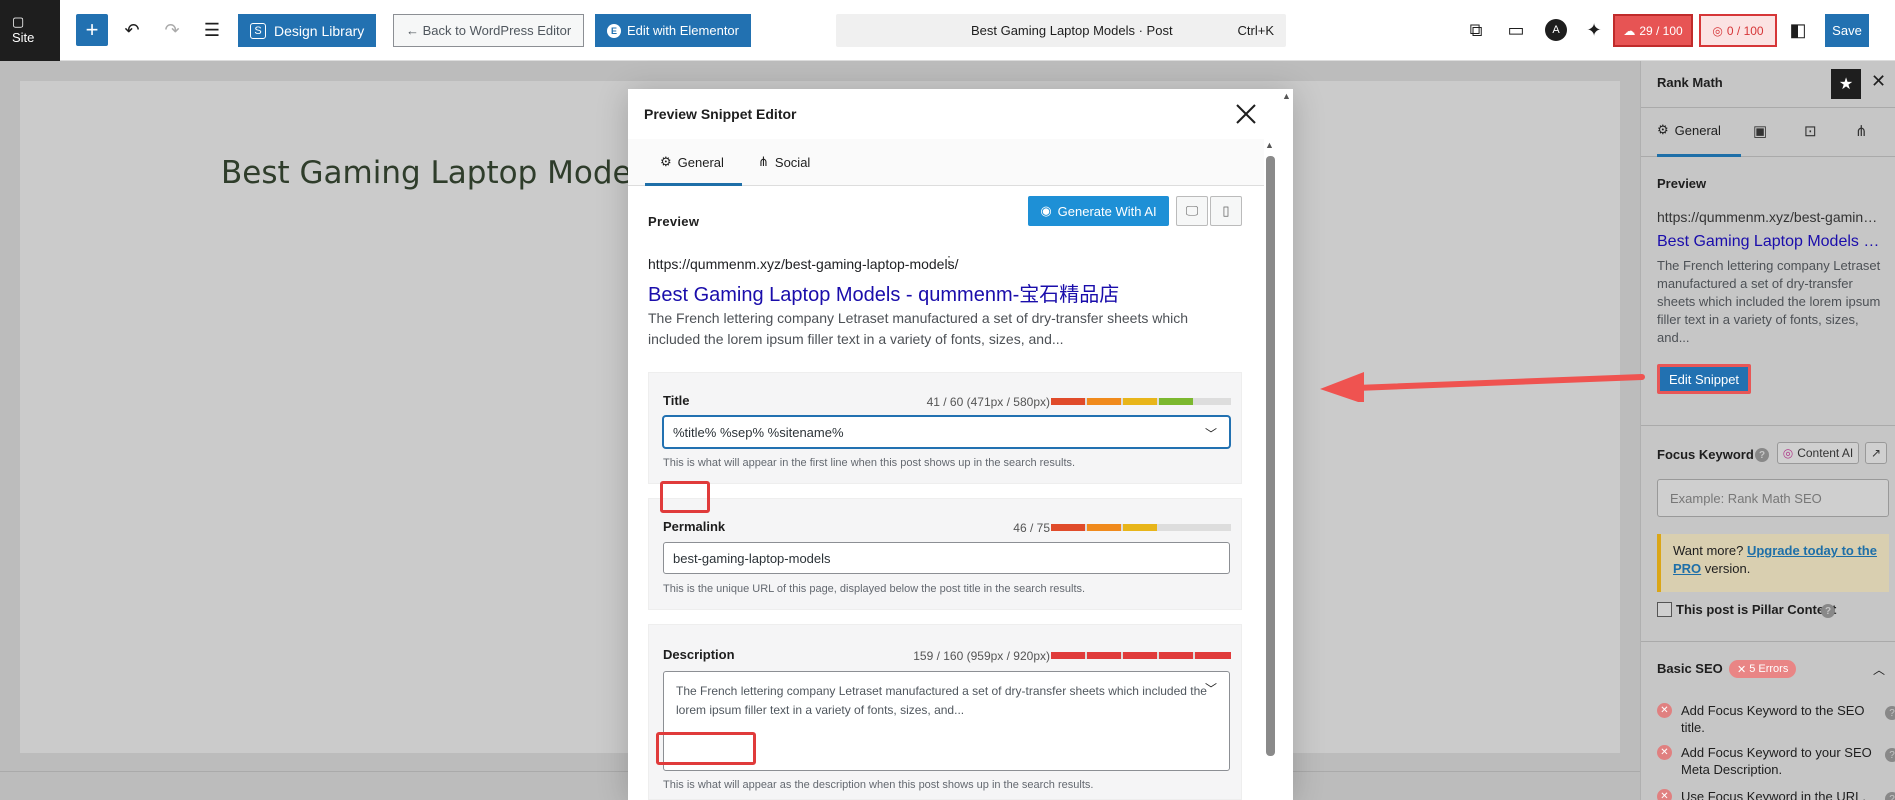 The width and height of the screenshot is (1895, 800). I want to click on sidebar-tab-social: ⋔, so click(1861, 131).